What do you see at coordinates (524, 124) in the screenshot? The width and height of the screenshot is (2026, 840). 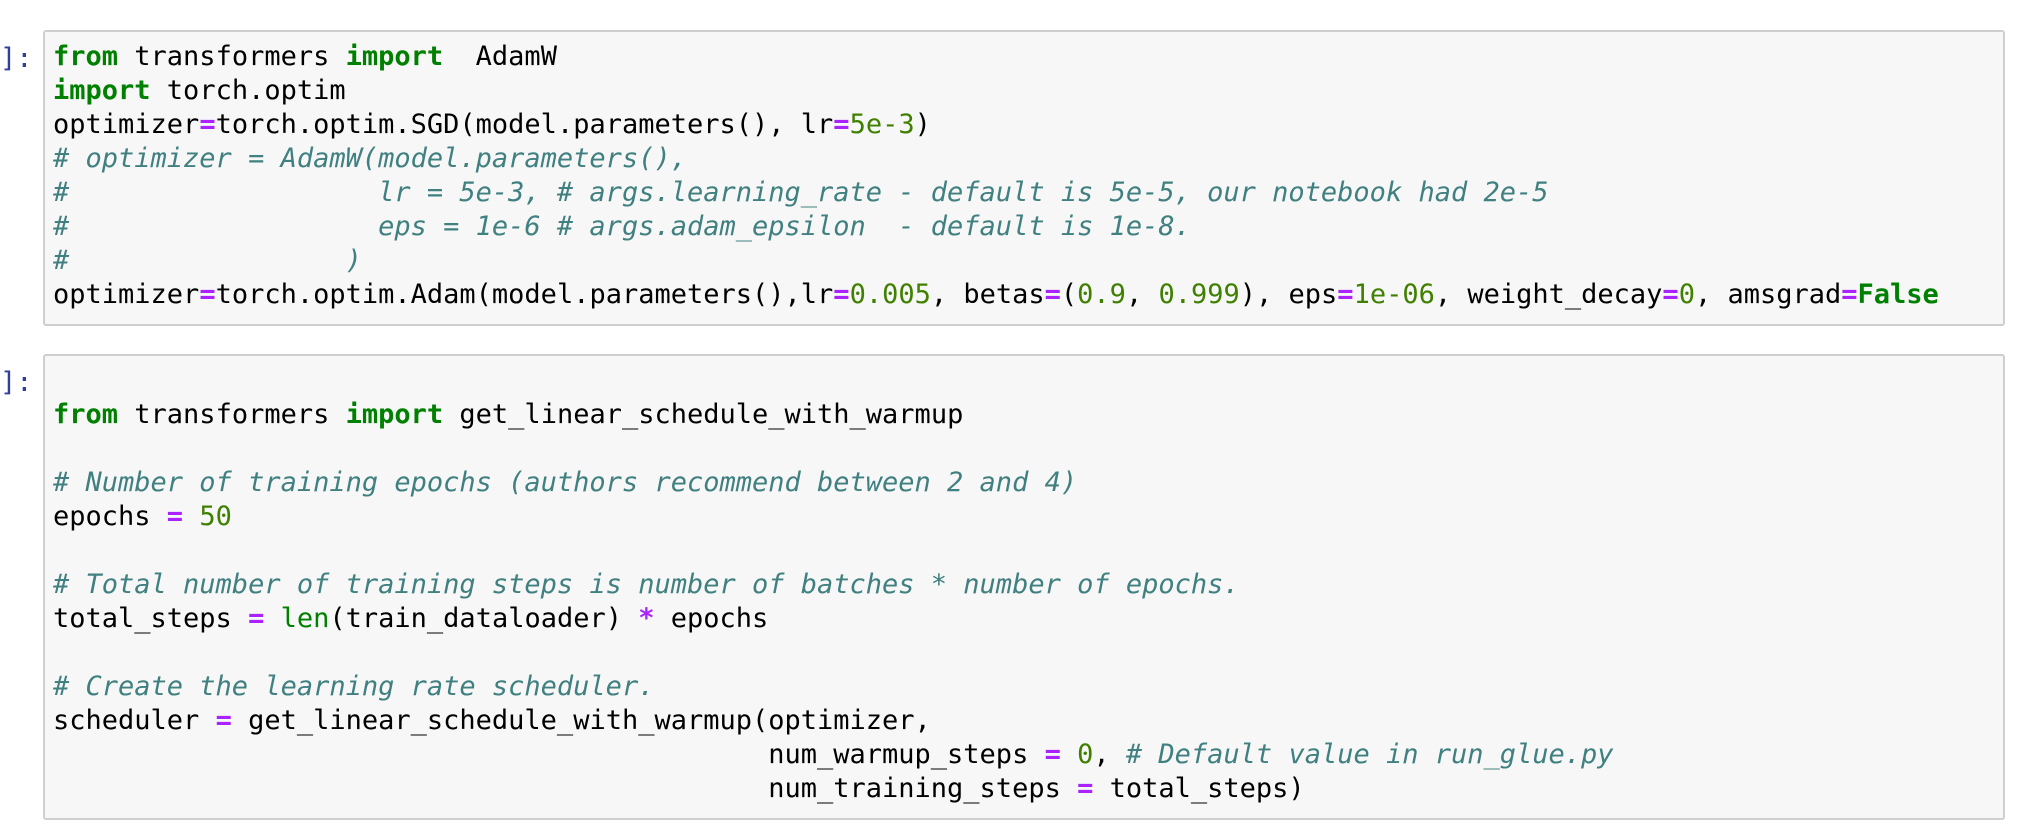 I see `code-token: torch.optim.SGD(model.parameters(), lr` at bounding box center [524, 124].